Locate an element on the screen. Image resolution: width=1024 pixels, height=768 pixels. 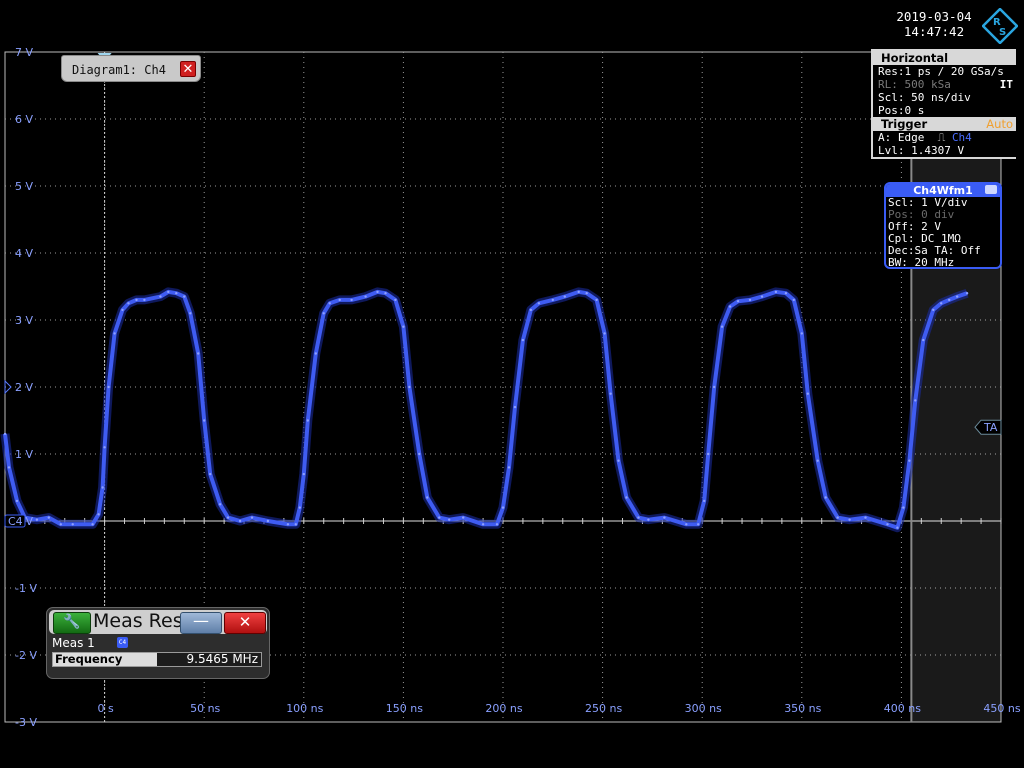
y-tick-label: 2 V is located at coordinates (24, 387).